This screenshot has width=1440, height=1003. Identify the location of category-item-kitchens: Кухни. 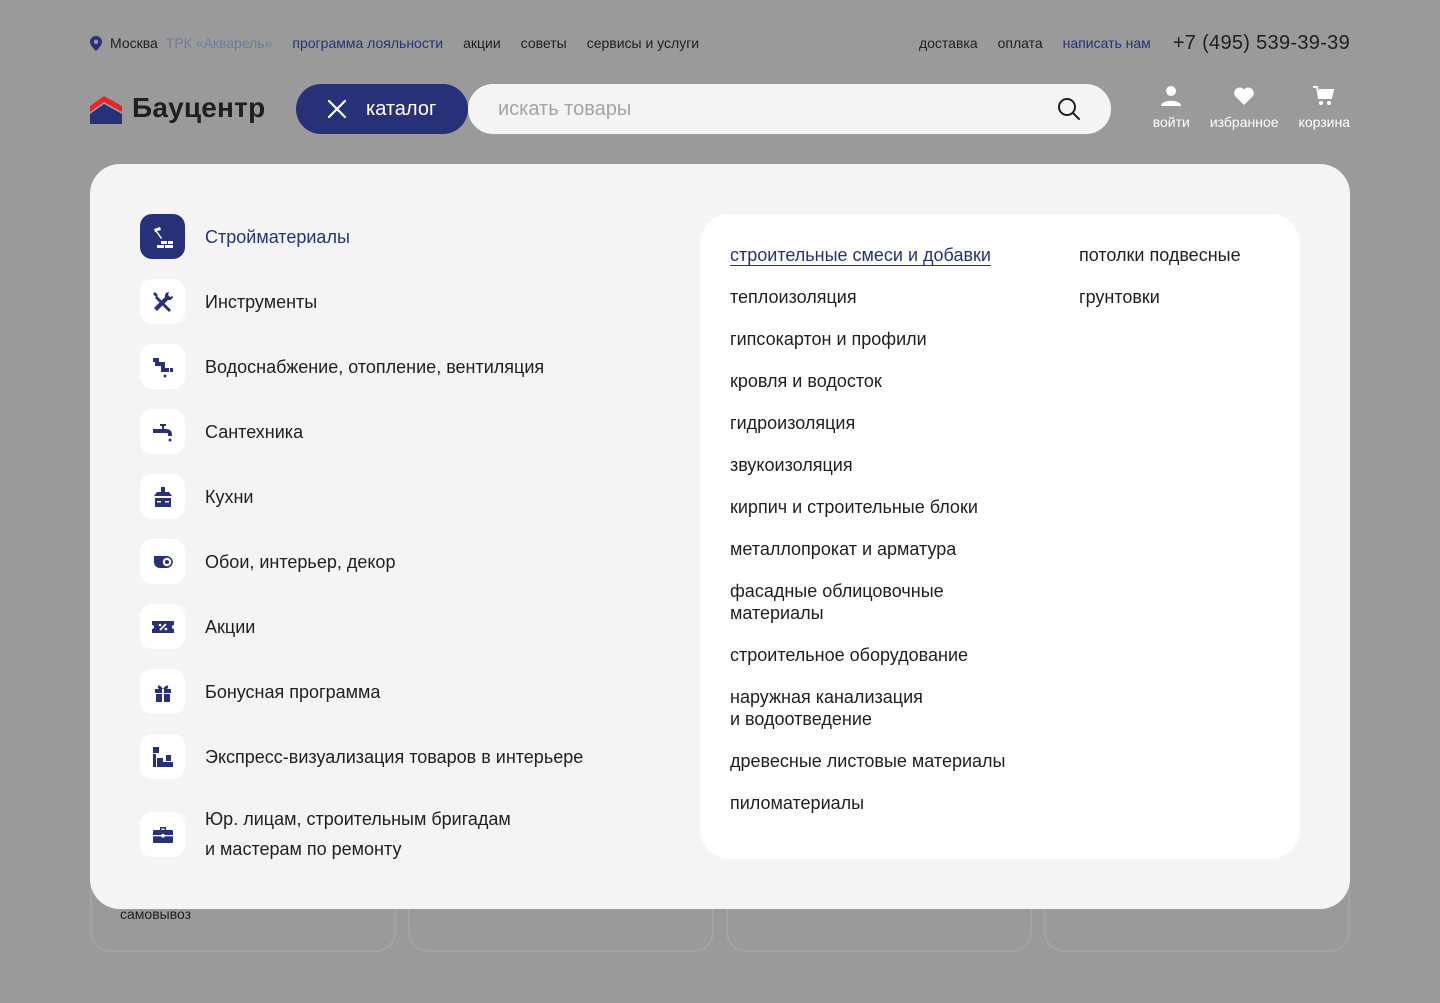
(196, 496).